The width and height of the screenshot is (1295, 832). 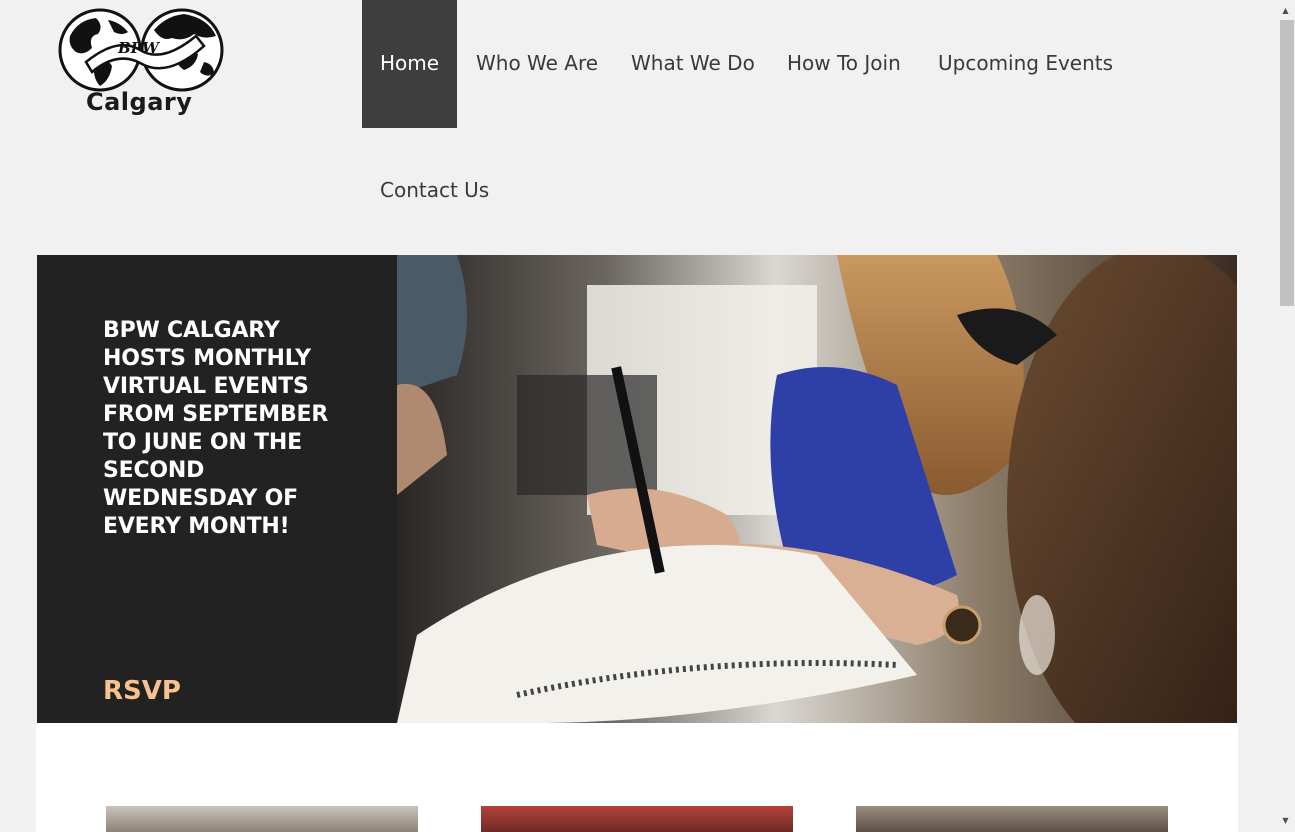 What do you see at coordinates (537, 64) in the screenshot?
I see `nav-who-we-are: Who We Are` at bounding box center [537, 64].